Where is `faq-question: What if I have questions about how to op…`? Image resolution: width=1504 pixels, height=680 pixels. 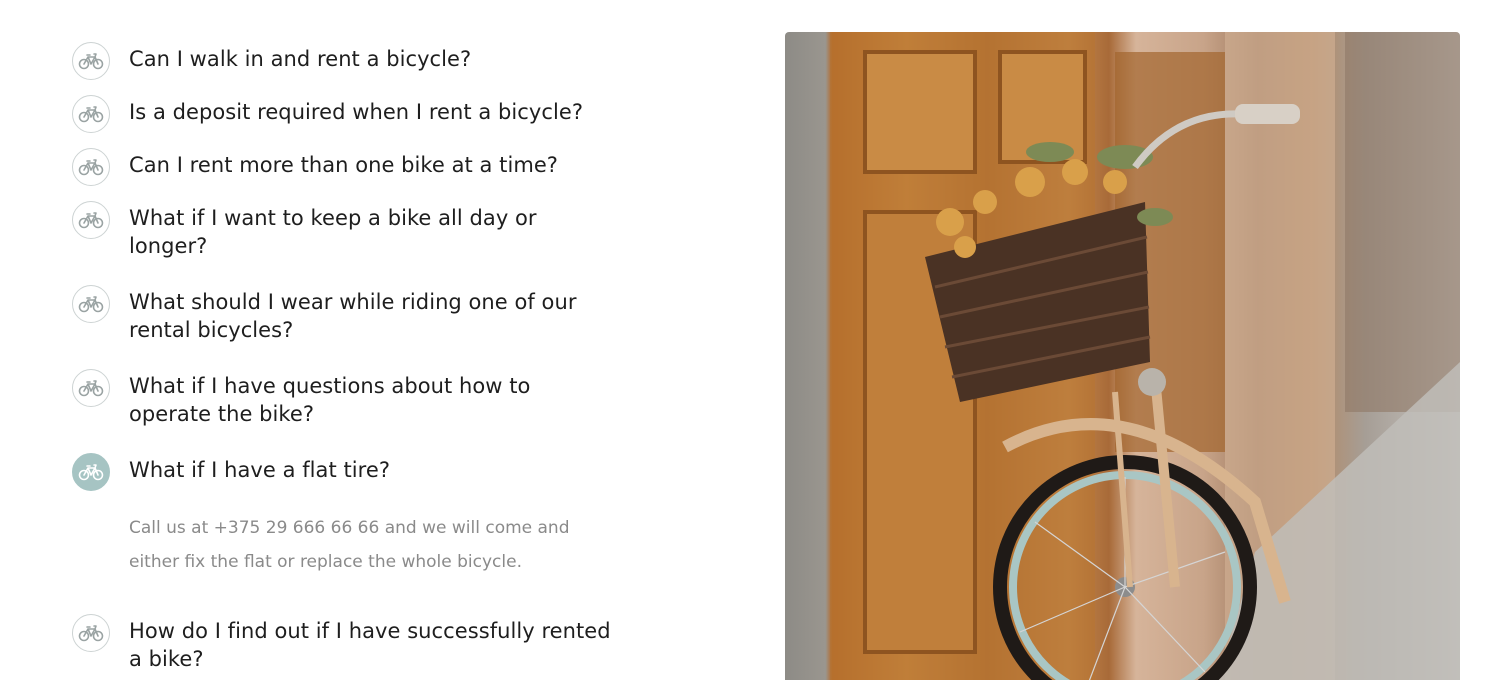 faq-question: What if I have questions about how to op… is located at coordinates (330, 400).